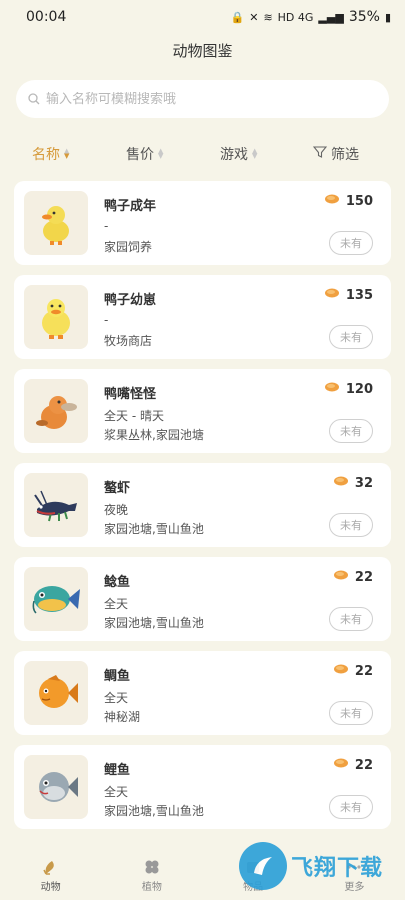 This screenshot has width=405, height=900. Describe the element at coordinates (364, 17) in the screenshot. I see `battery-percent: 35%` at that location.